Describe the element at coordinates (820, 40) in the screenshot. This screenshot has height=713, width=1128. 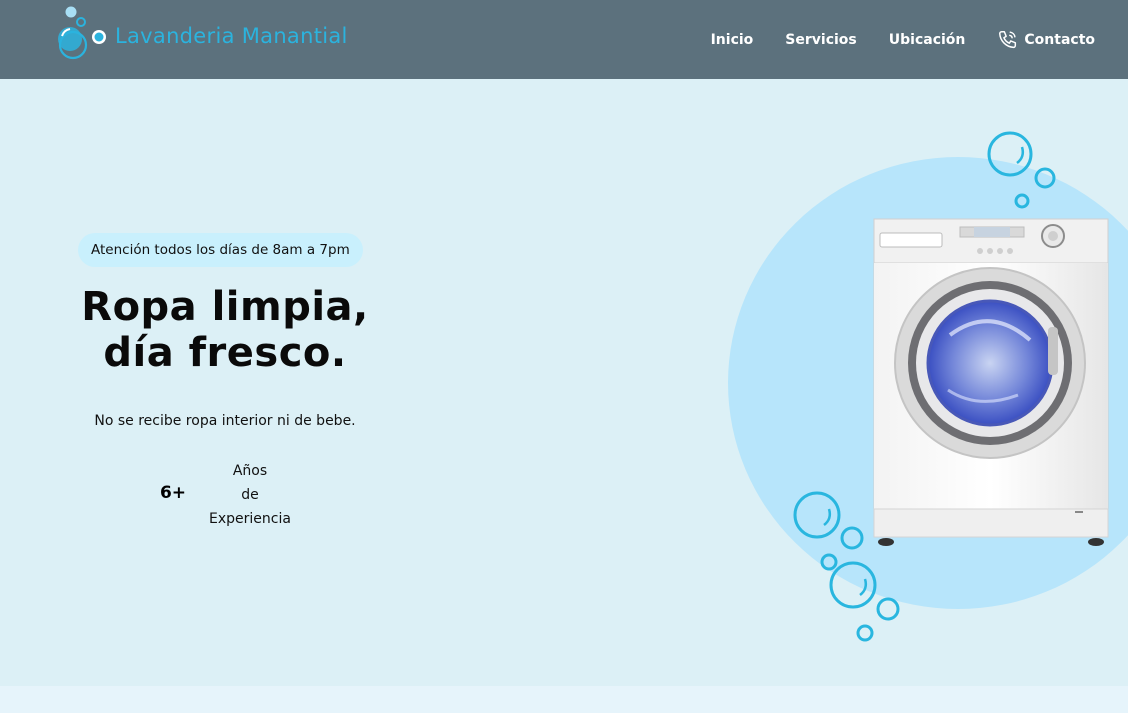
I see `nav-servicios: Servicios` at that location.